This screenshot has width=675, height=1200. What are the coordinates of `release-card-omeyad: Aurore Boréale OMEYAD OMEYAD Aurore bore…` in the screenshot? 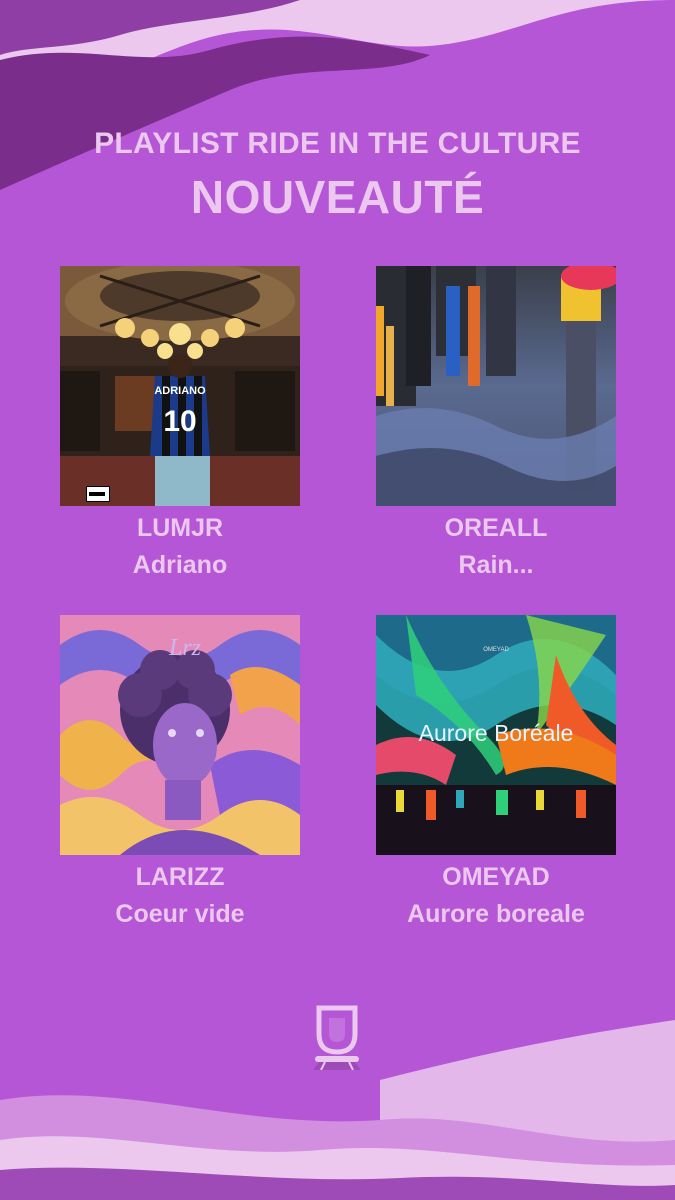 It's located at (496, 772).